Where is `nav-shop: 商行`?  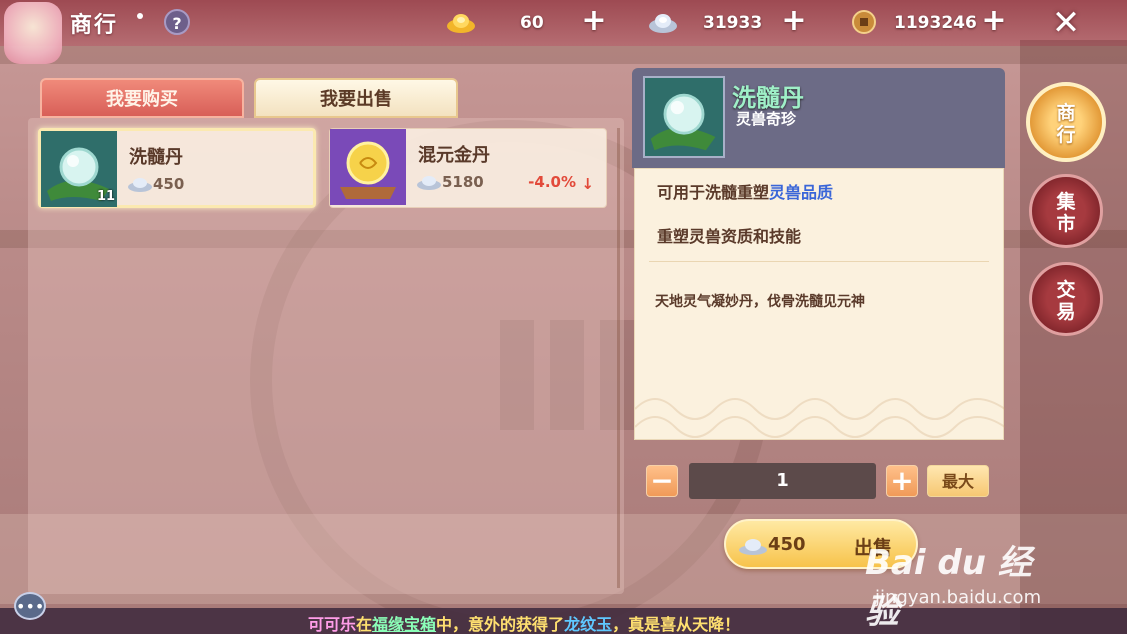 nav-shop: 商行 is located at coordinates (1066, 122).